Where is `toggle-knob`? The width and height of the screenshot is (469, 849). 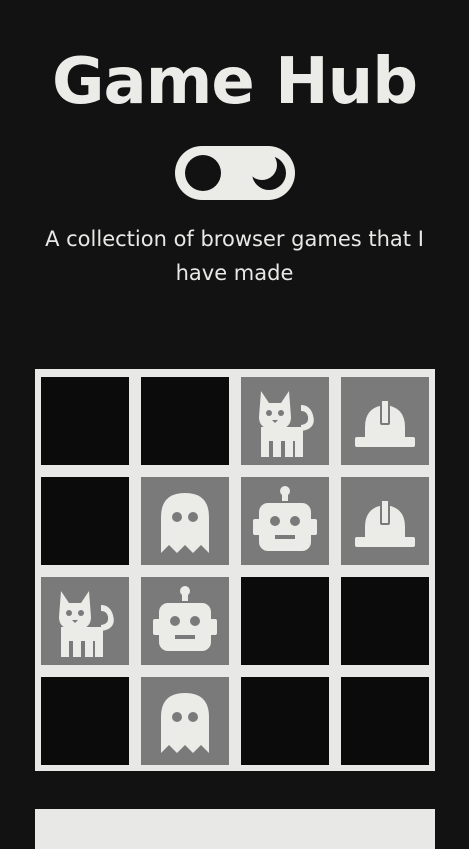 toggle-knob is located at coordinates (203, 173).